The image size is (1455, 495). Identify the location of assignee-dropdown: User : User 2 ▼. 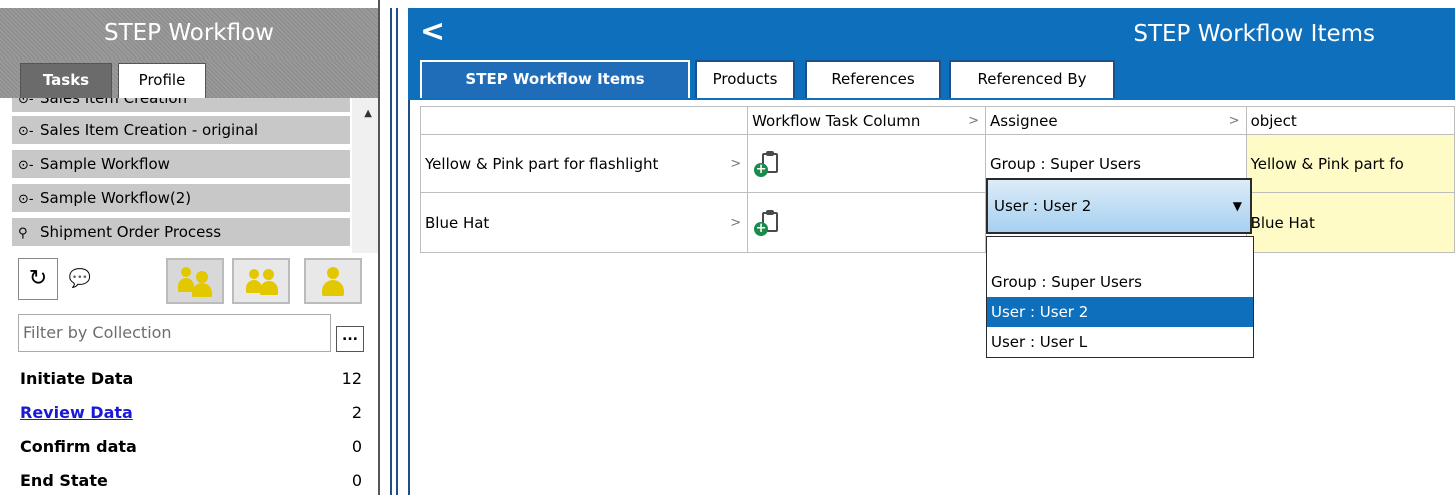
(1119, 206).